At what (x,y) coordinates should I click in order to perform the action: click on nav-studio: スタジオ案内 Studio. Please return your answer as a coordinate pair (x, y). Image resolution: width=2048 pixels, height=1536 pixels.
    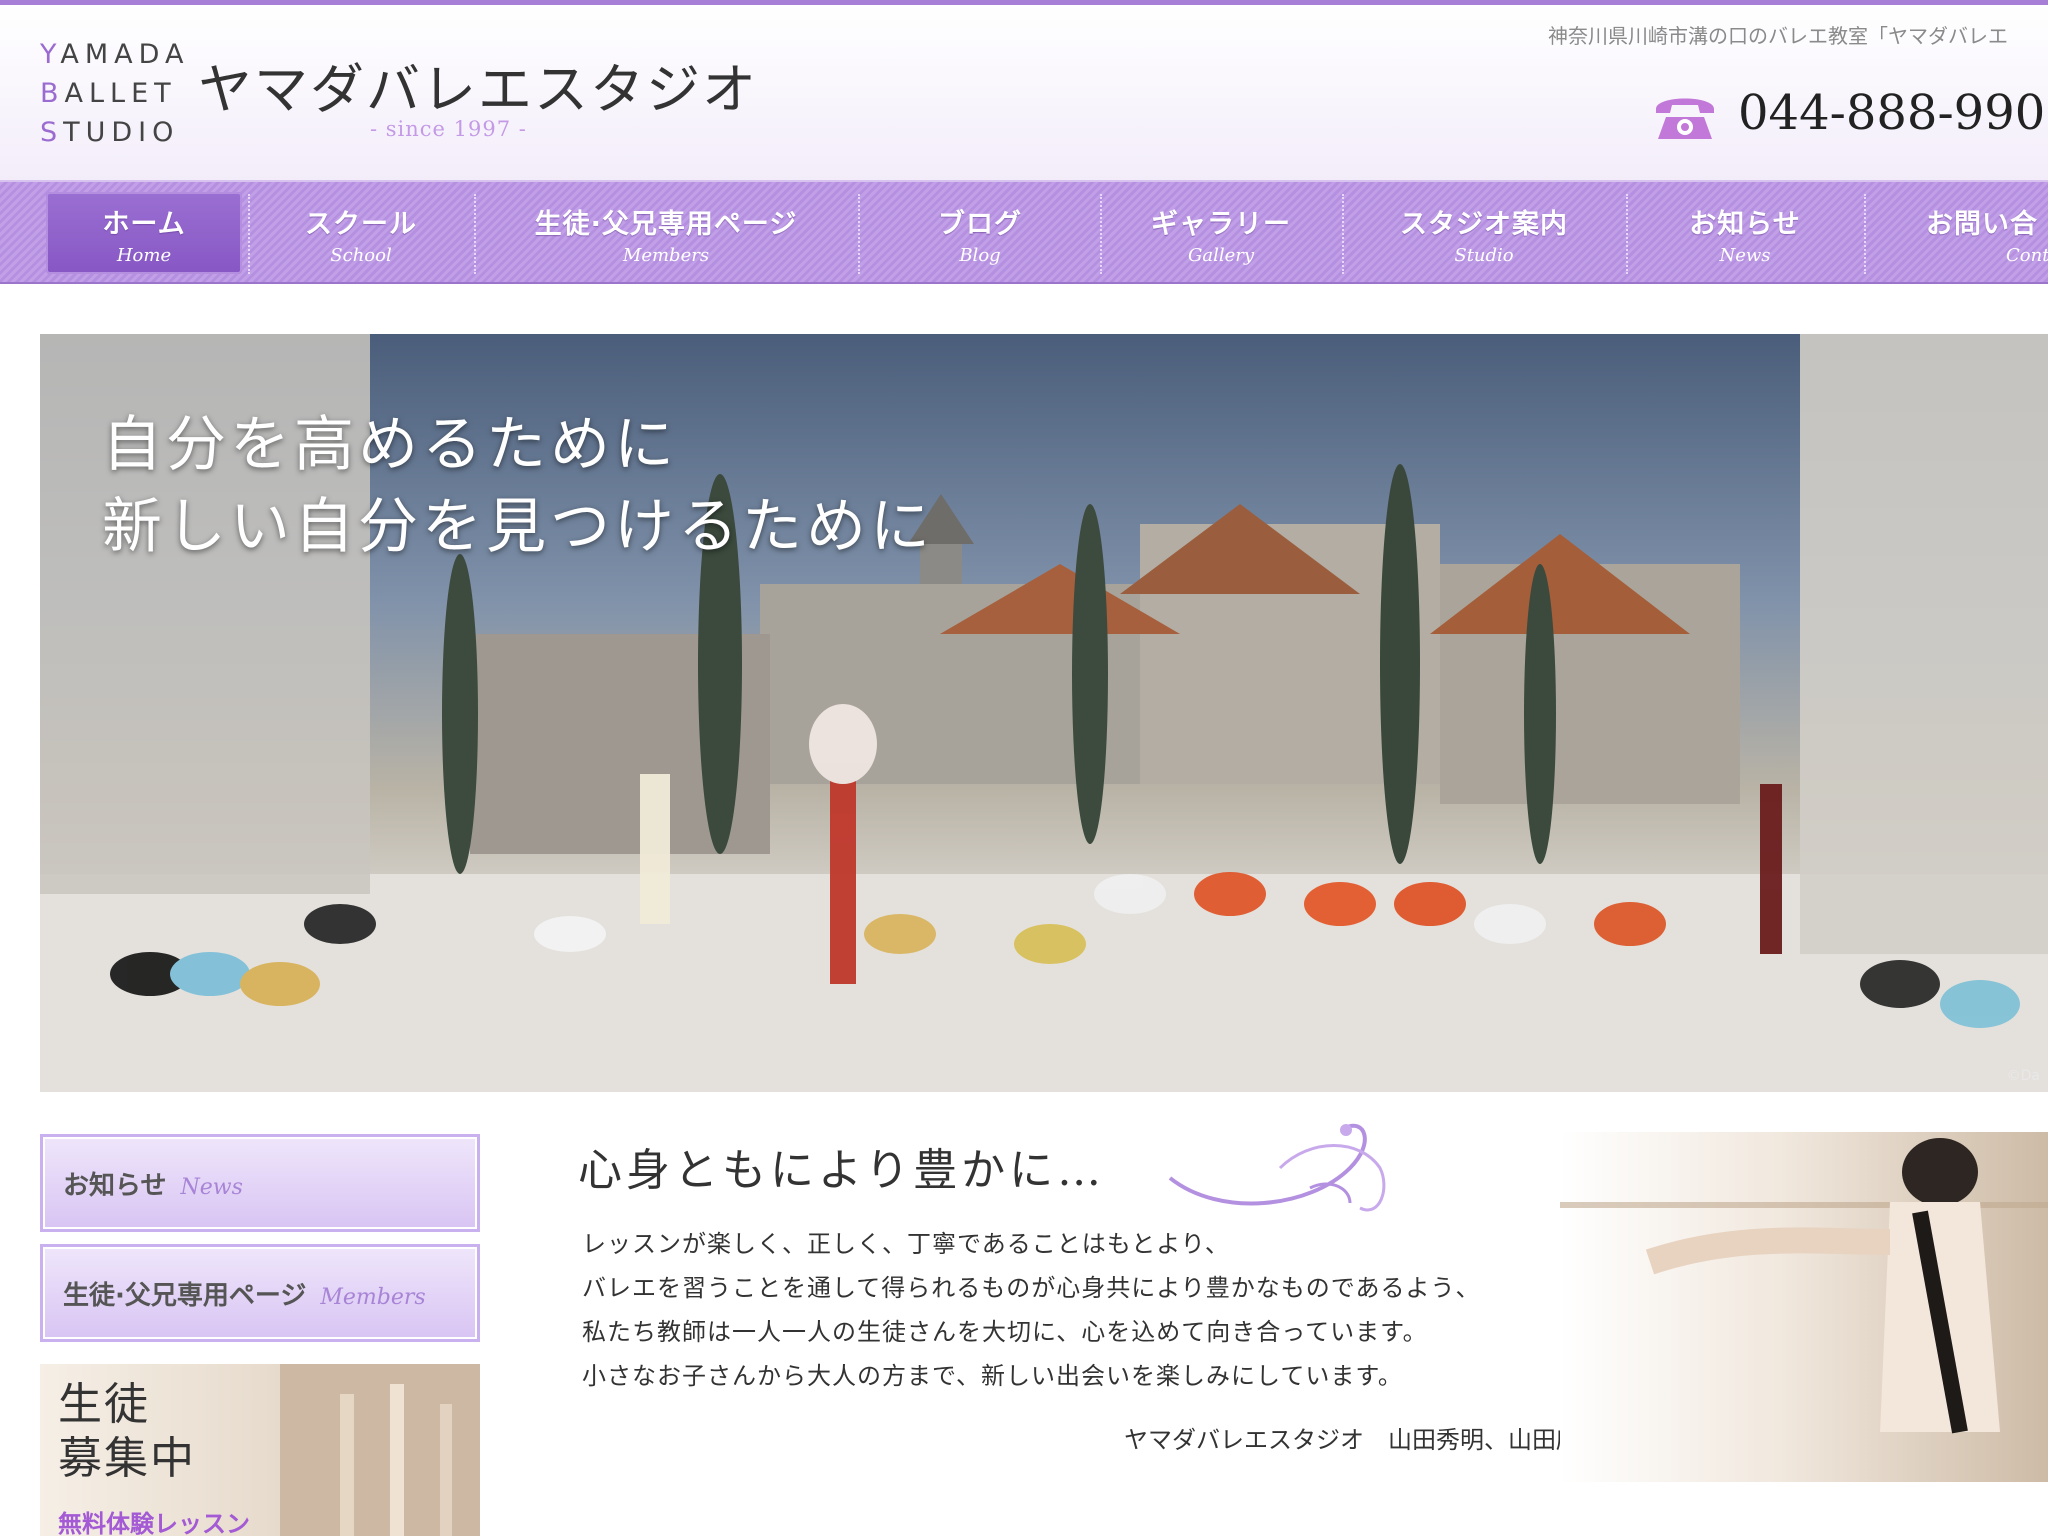
    Looking at the image, I should click on (1484, 233).